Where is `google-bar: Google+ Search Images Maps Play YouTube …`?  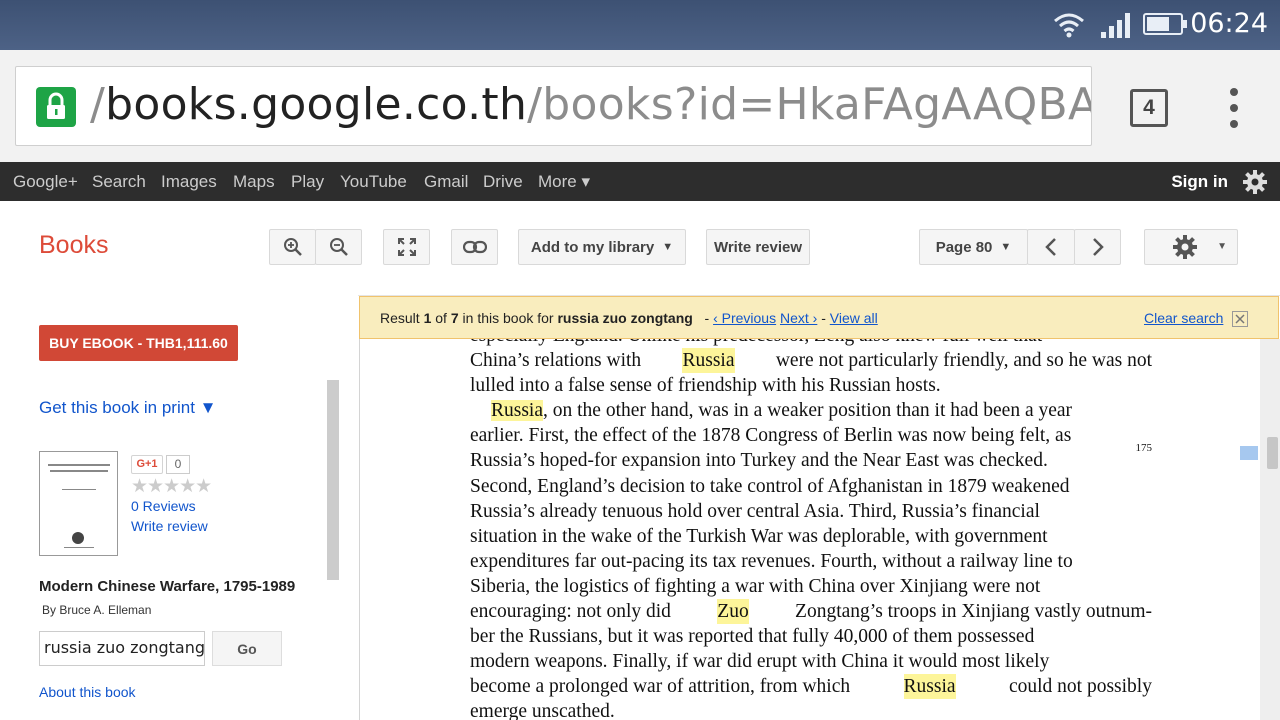 google-bar: Google+ Search Images Maps Play YouTube … is located at coordinates (640, 181).